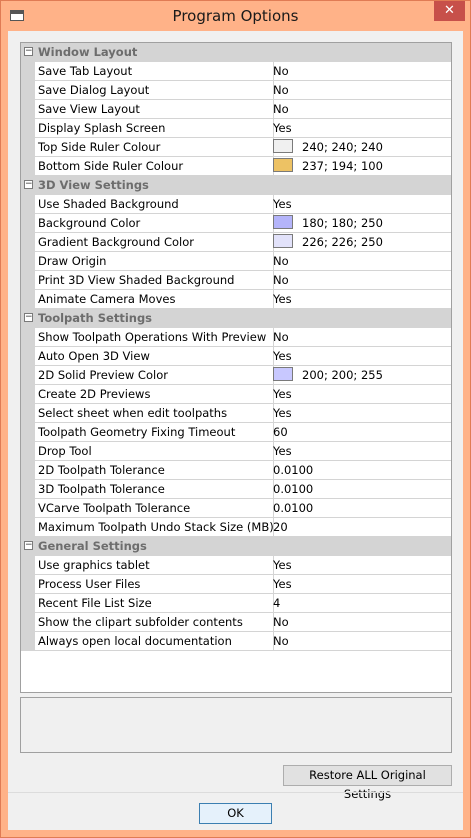 This screenshot has width=471, height=838. Describe the element at coordinates (277, 603) in the screenshot. I see `property-value-text: 4` at that location.